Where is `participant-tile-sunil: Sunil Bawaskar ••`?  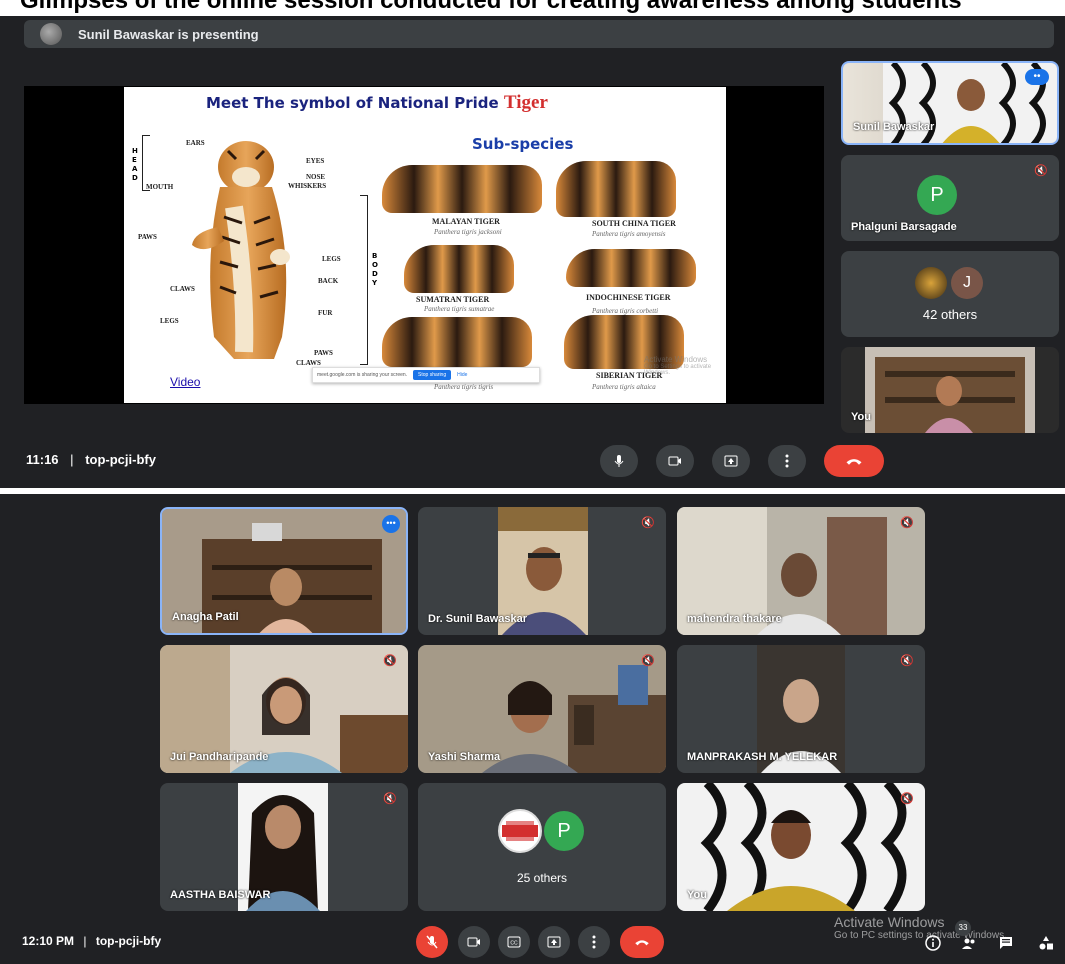 participant-tile-sunil: Sunil Bawaskar •• is located at coordinates (950, 103).